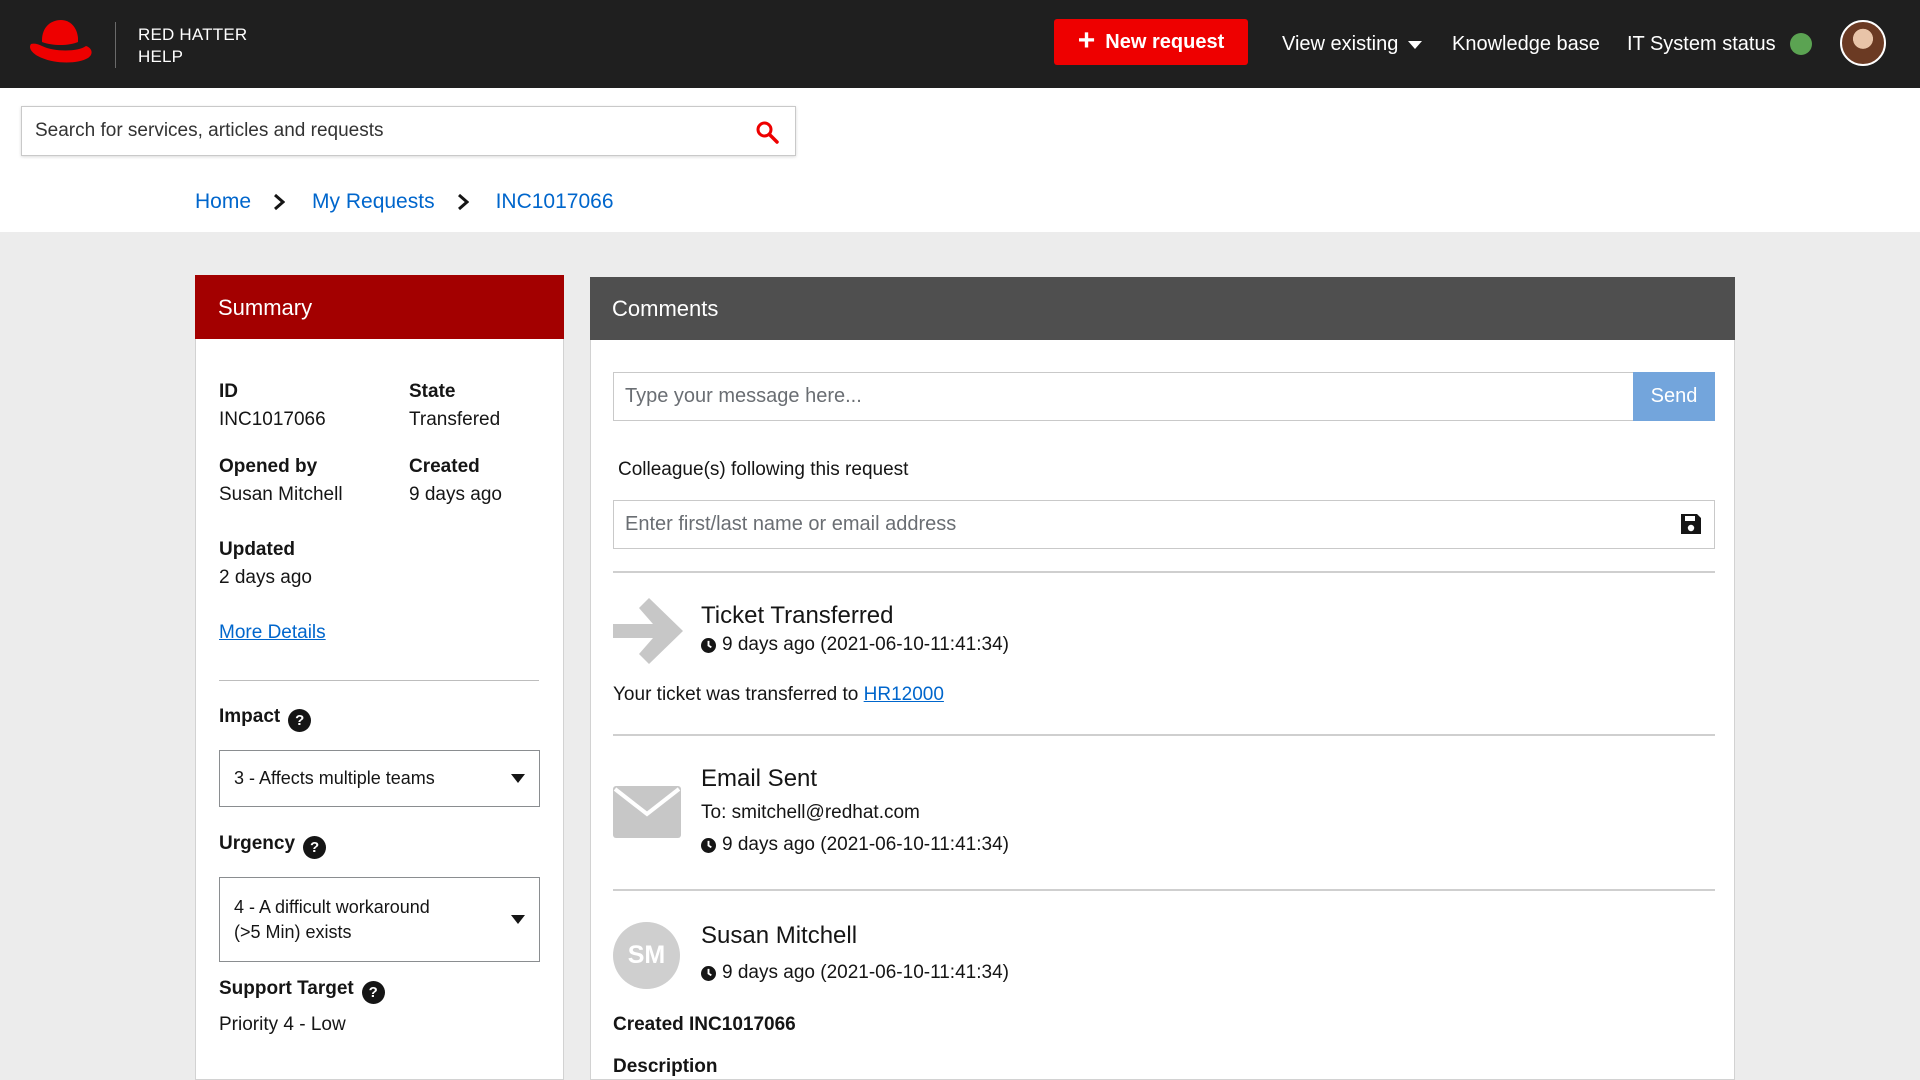  I want to click on new-request-button: + New request, so click(1151, 42).